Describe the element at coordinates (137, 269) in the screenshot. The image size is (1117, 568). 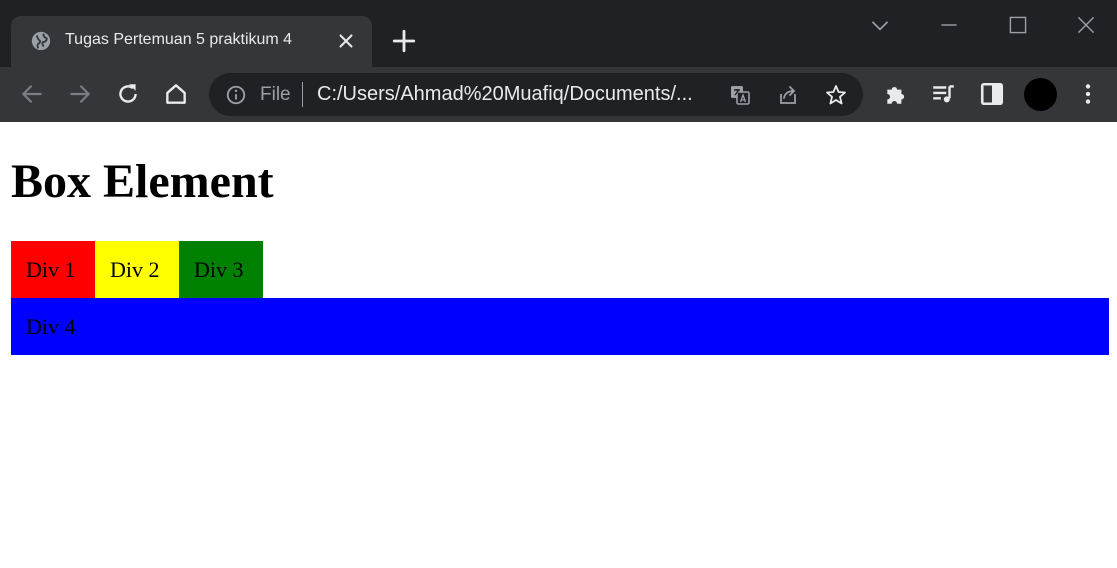
I see `div-2-box: Div 2` at that location.